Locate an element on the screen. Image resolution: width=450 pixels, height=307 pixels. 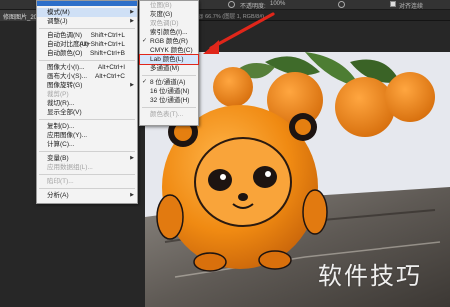
contiguous-checkbox is located at coordinates (393, 4).